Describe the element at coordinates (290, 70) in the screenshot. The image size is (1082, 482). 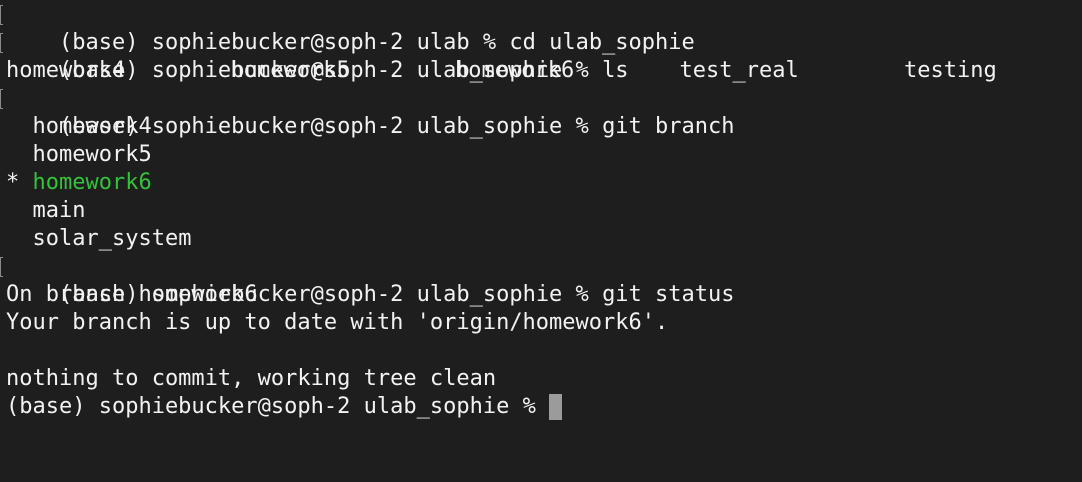
I see `ls-entry: homework5` at that location.